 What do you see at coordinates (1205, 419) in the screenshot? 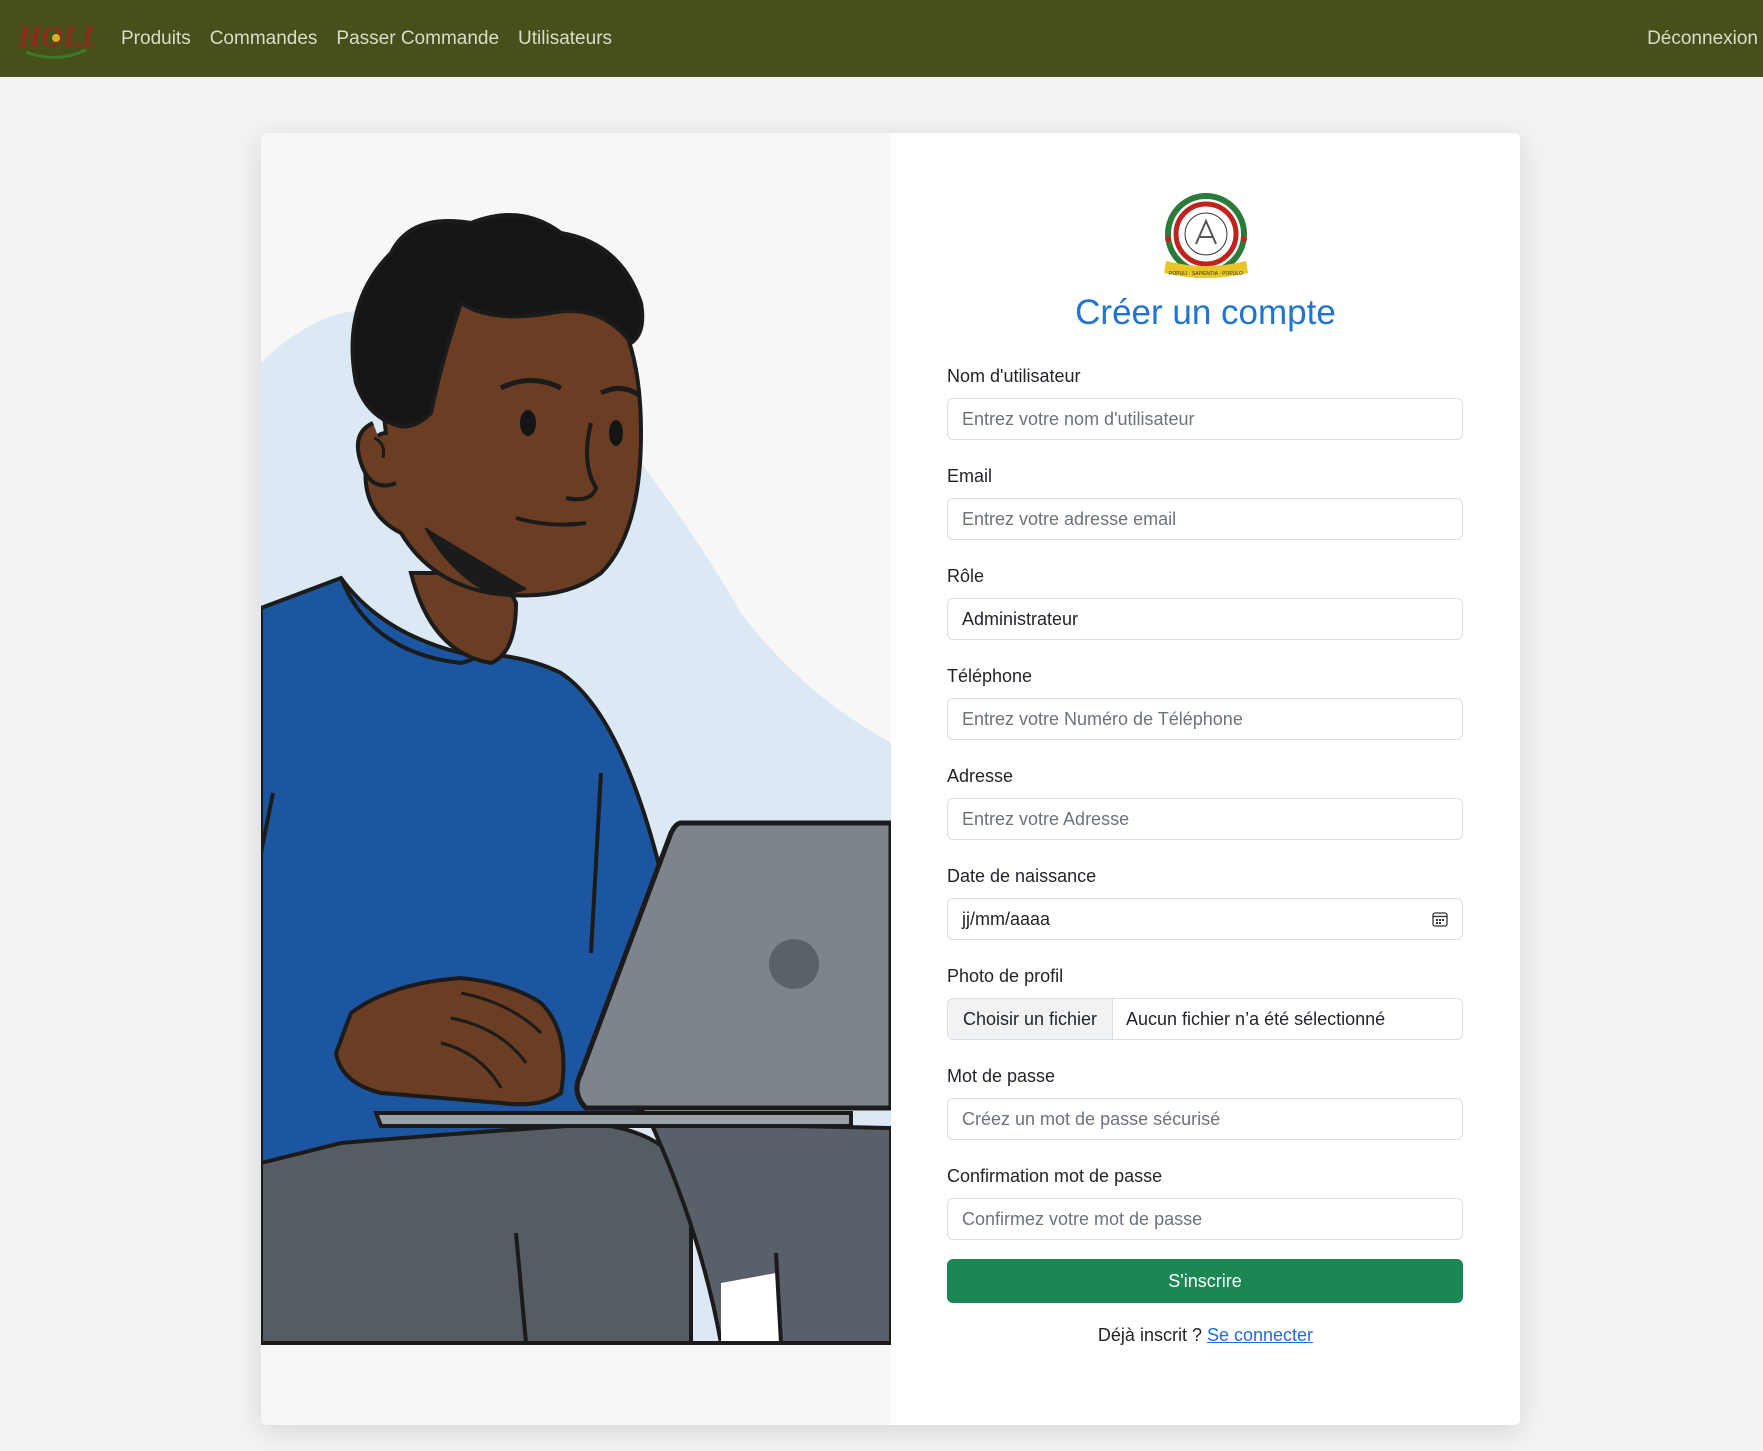
I see `username-input: Entrez votre nom d'utilisateur` at bounding box center [1205, 419].